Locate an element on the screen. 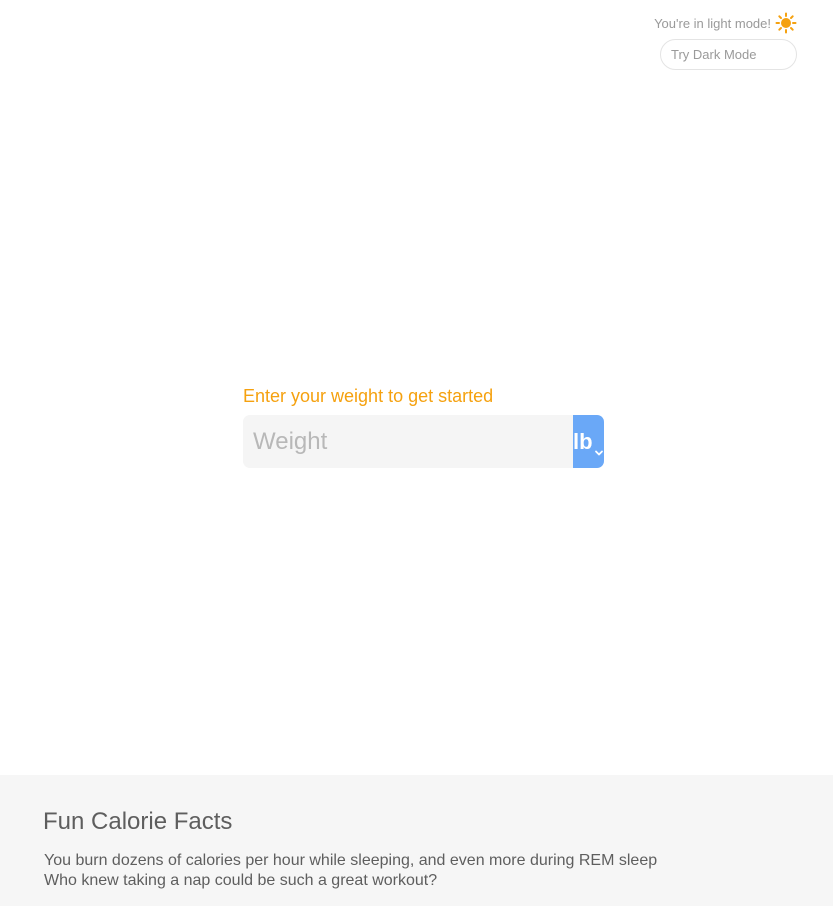 The image size is (833, 906). unit-select: lb is located at coordinates (588, 441).